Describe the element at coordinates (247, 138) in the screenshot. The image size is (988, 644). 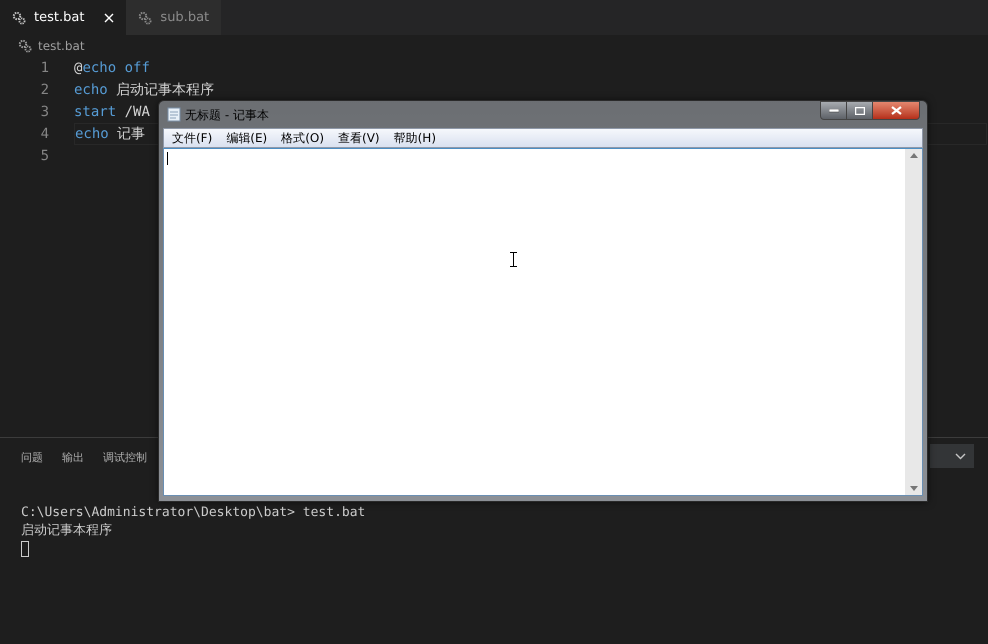
I see `menu-item: 编辑(E)` at that location.